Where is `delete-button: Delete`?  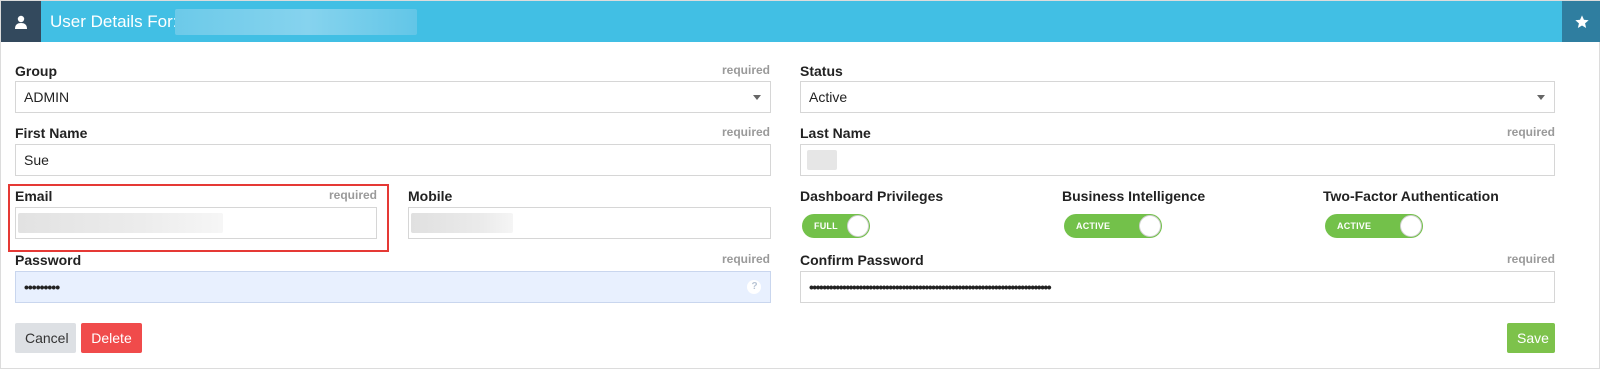 delete-button: Delete is located at coordinates (111, 338).